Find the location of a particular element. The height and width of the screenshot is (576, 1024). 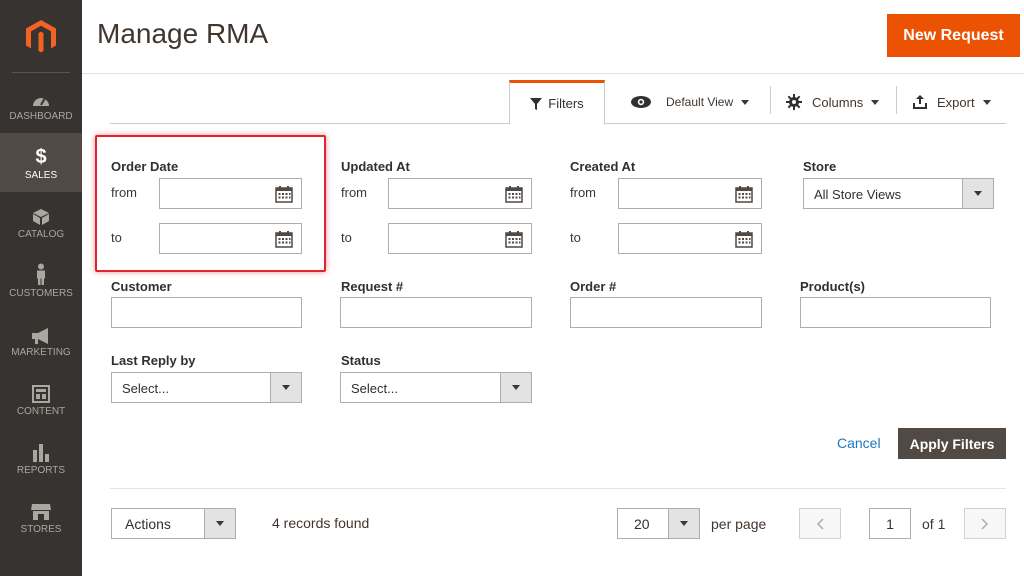

sidebar-item-reports: REPORTS is located at coordinates (41, 457).